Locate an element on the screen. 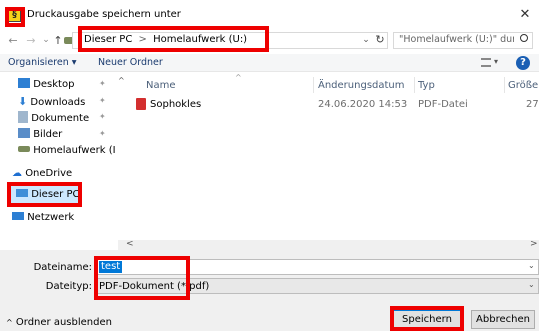 The image size is (539, 331). sidebar-item-desktop: Desktop is located at coordinates (46, 84).